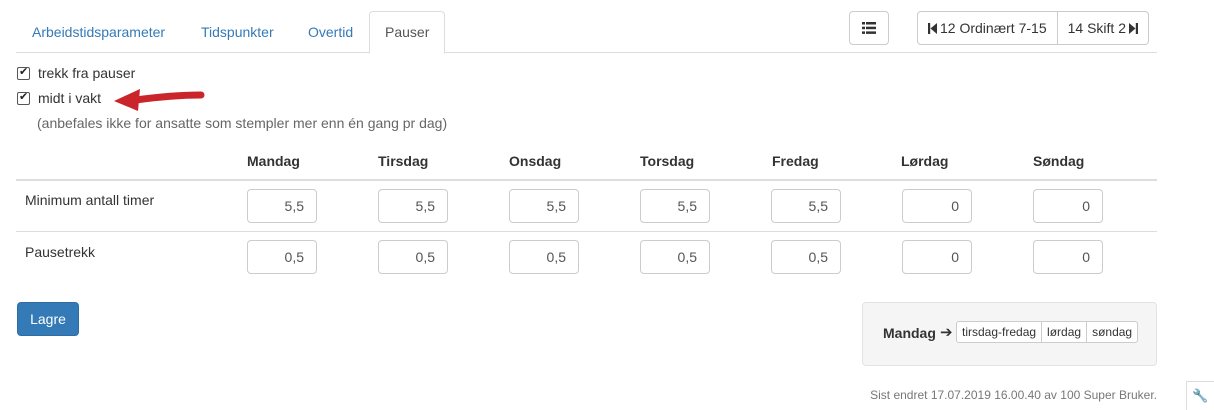  I want to click on tab-arbeidstidsparameter: Arbeidstidsparameter, so click(98, 32).